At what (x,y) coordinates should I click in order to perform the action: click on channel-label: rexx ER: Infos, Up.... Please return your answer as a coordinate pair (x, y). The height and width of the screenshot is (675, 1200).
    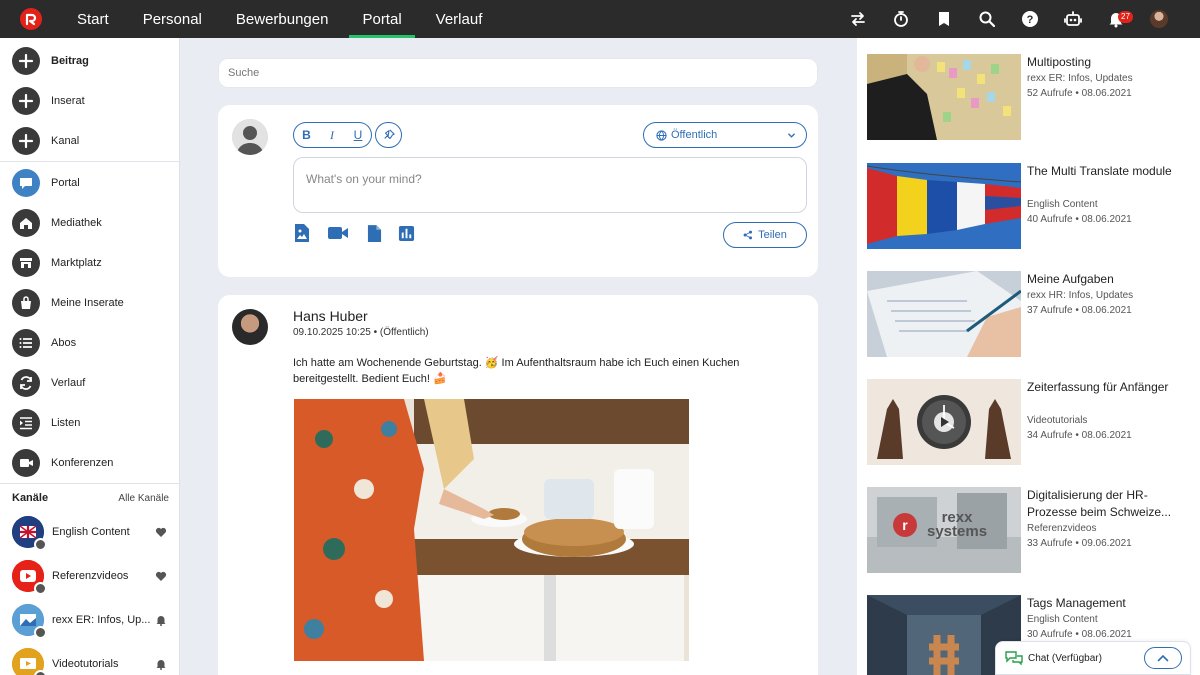
    Looking at the image, I should click on (101, 620).